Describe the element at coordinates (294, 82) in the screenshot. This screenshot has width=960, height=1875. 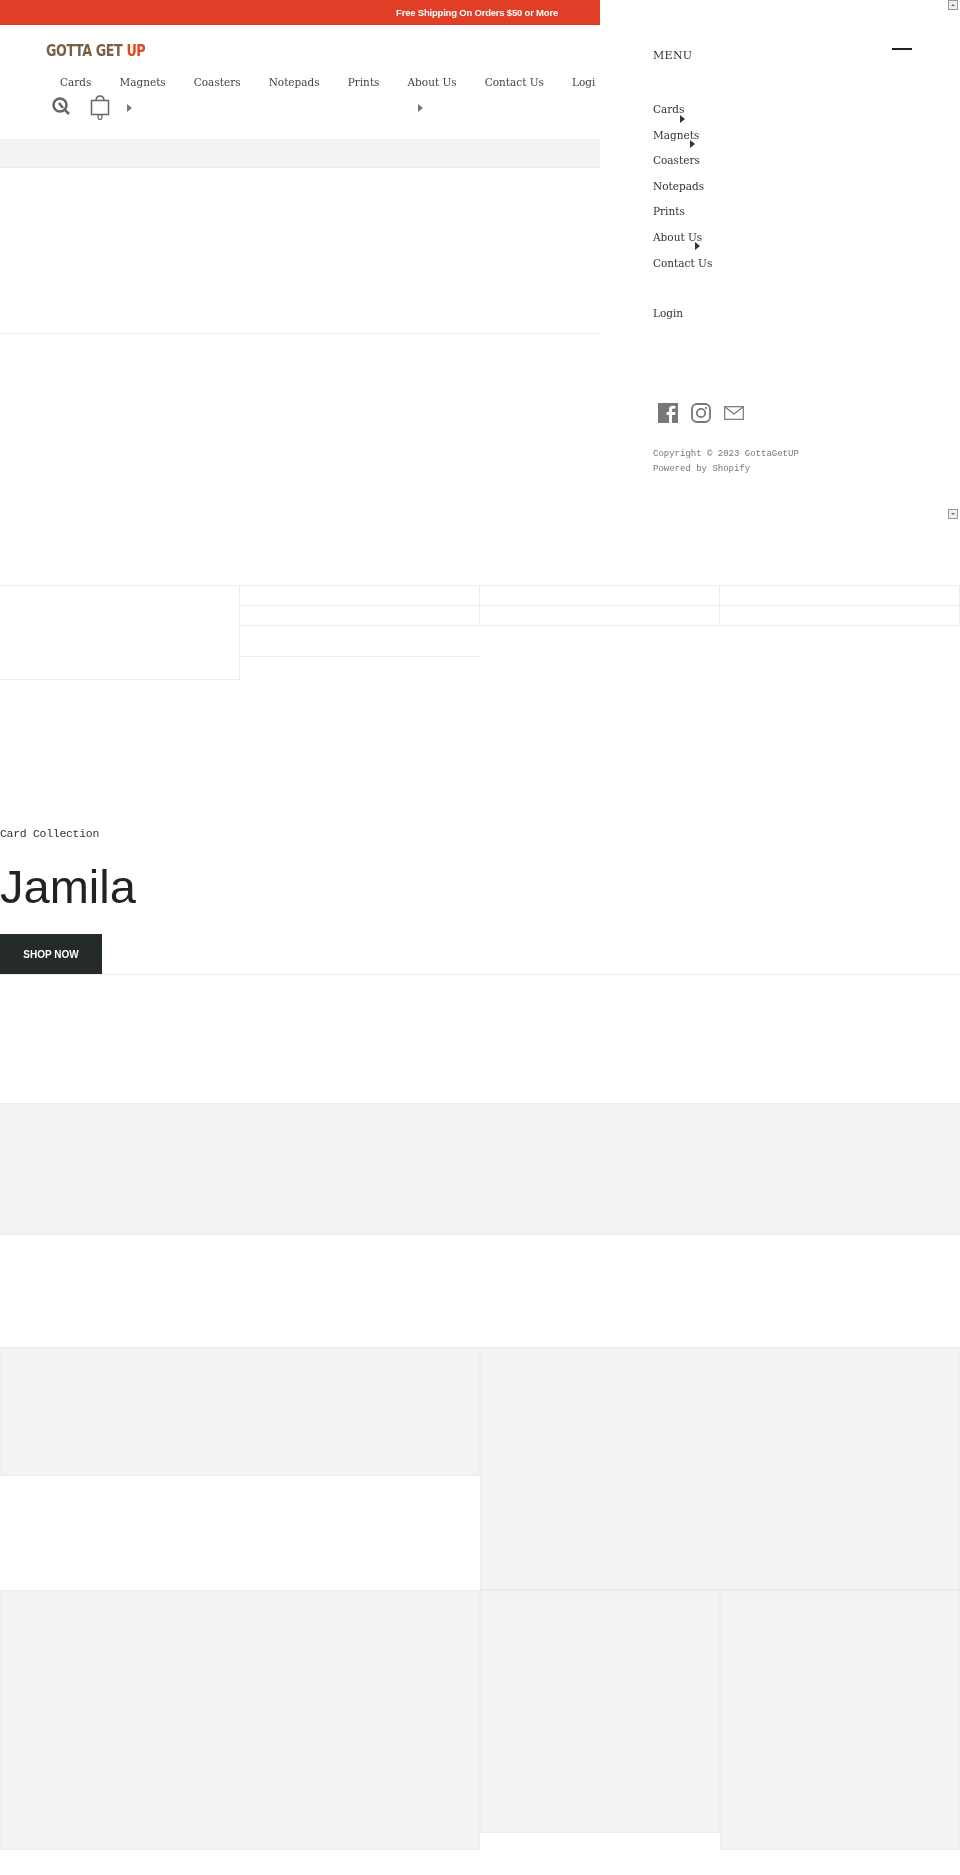
I see `nav-link: Notepads` at that location.